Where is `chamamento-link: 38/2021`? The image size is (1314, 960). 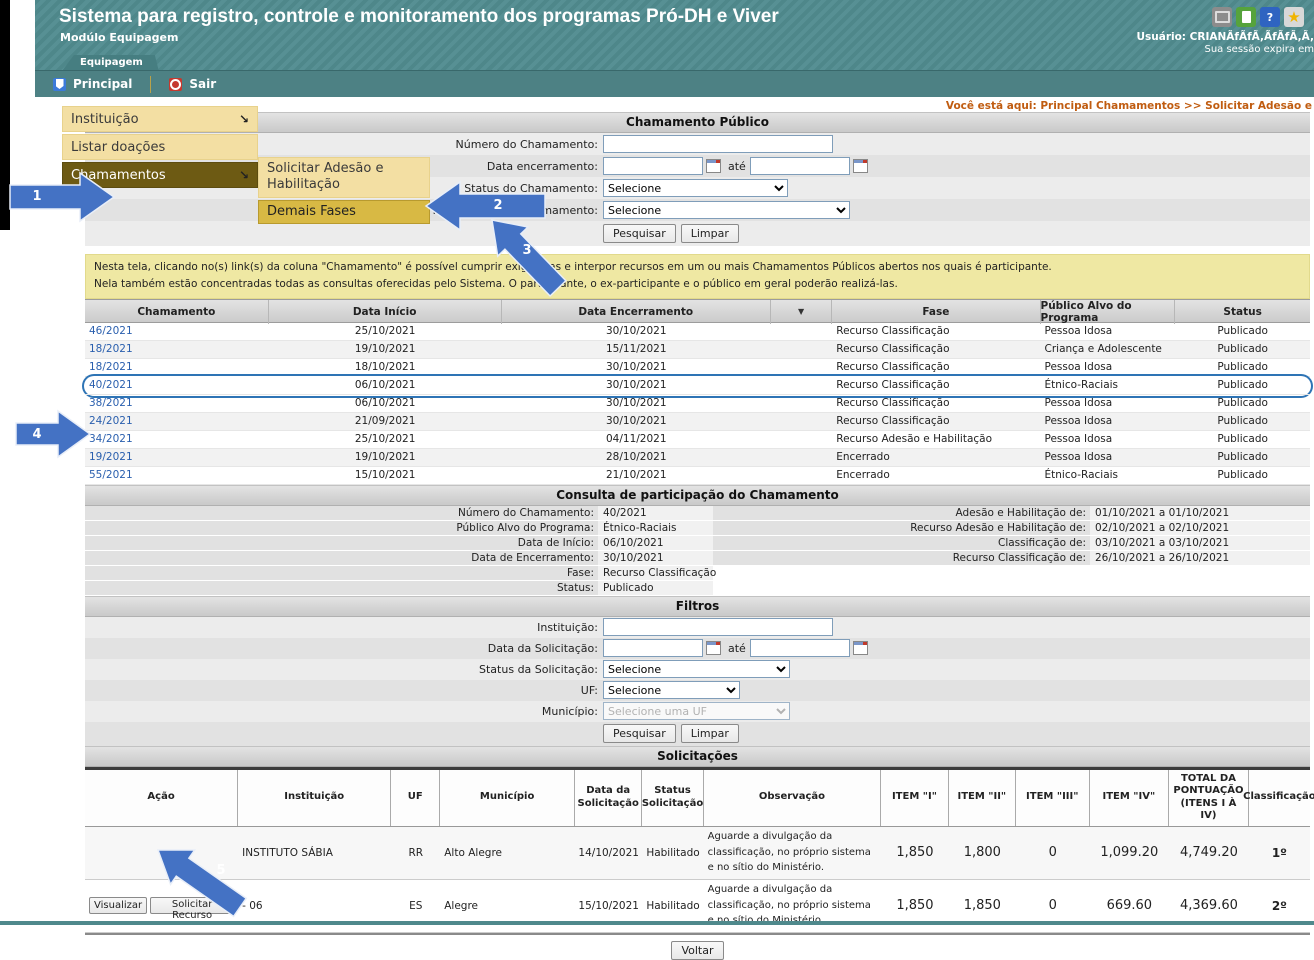
chamamento-link: 38/2021 is located at coordinates (111, 403).